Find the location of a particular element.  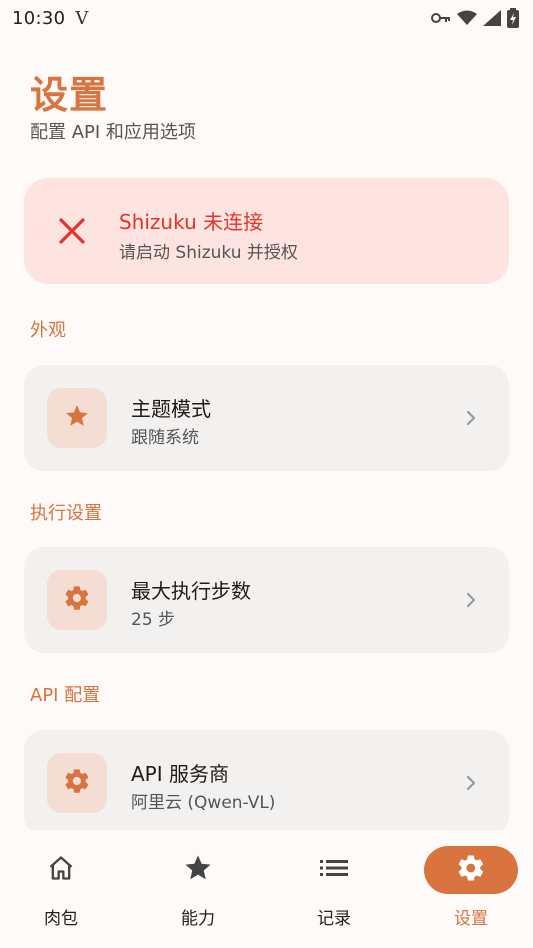

setting-theme-mode: 主题模式 跟随系统 is located at coordinates (266, 418).